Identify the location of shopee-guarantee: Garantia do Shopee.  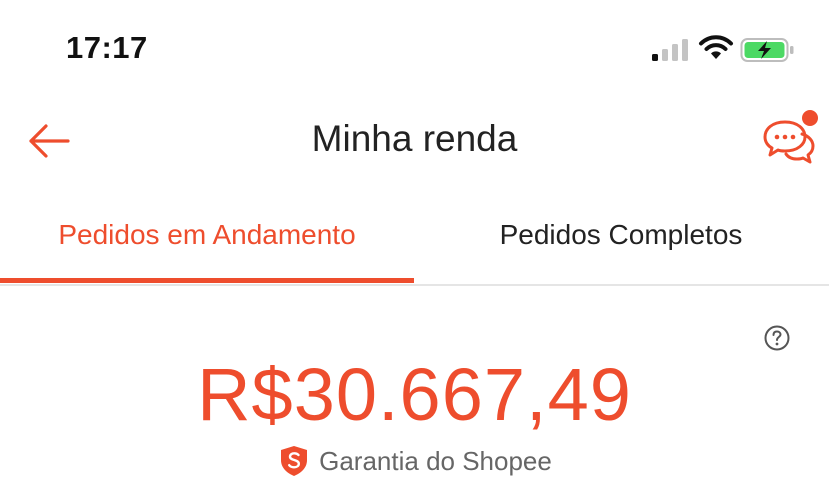
(414, 461).